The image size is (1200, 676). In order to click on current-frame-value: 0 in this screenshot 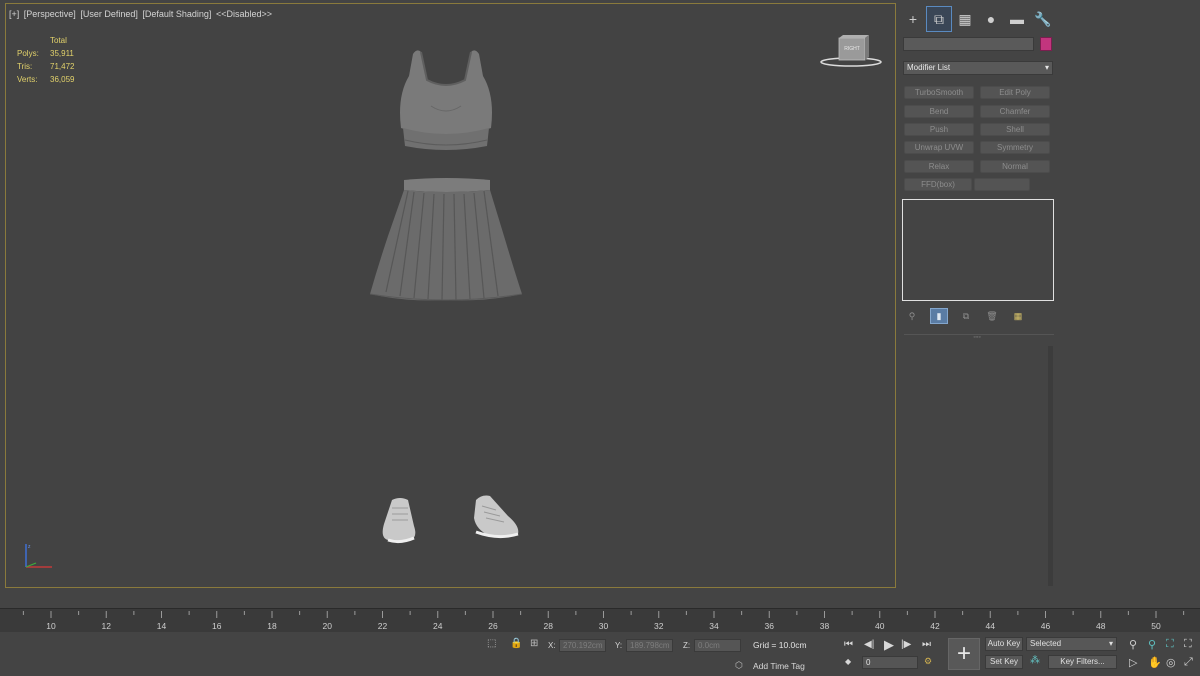, I will do `click(868, 662)`.